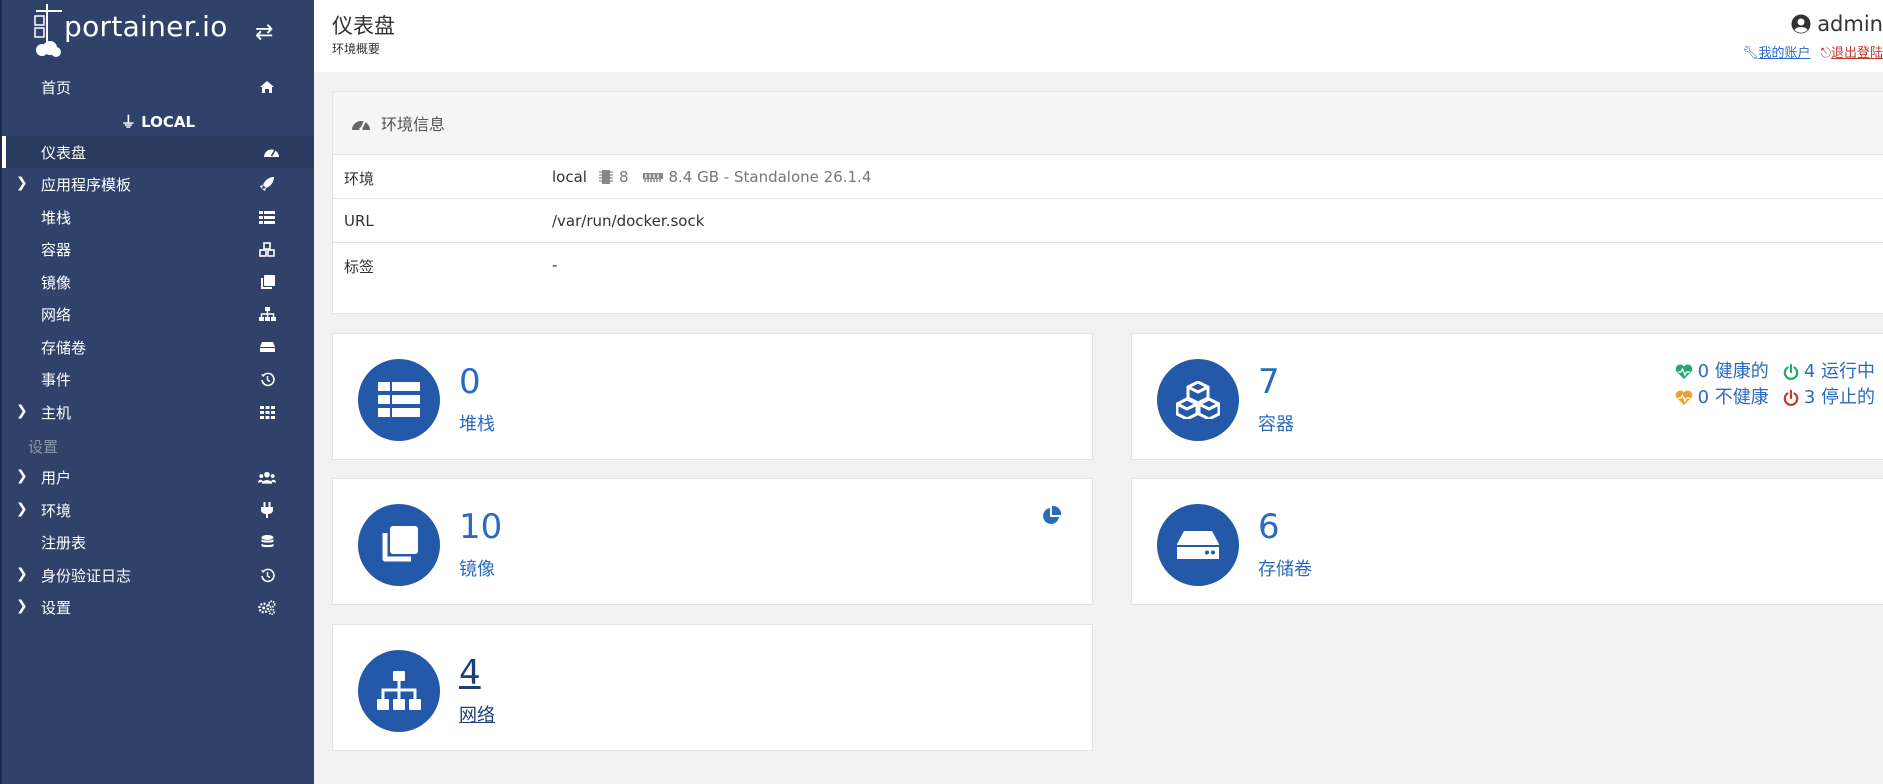 The width and height of the screenshot is (1883, 784). Describe the element at coordinates (477, 569) in the screenshot. I see `images-label: 镜像` at that location.